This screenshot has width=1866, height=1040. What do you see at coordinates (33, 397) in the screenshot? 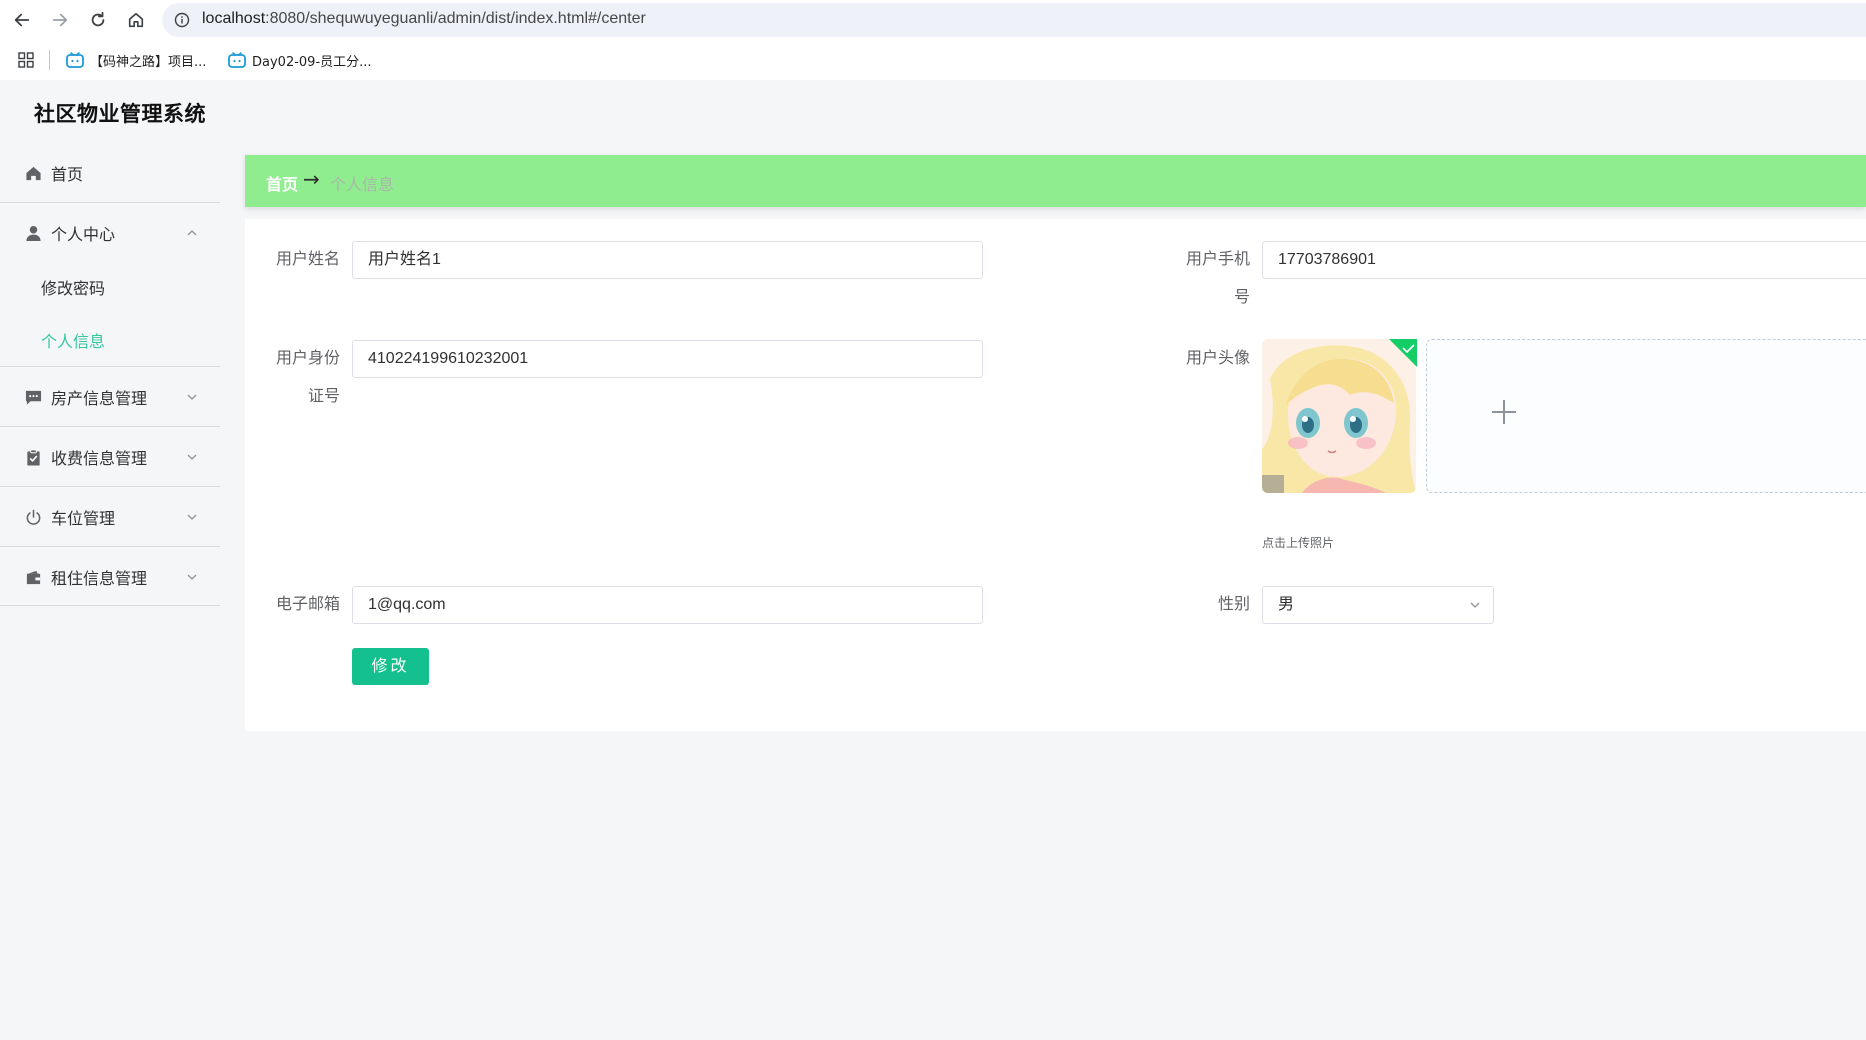
I see `chat-icon` at bounding box center [33, 397].